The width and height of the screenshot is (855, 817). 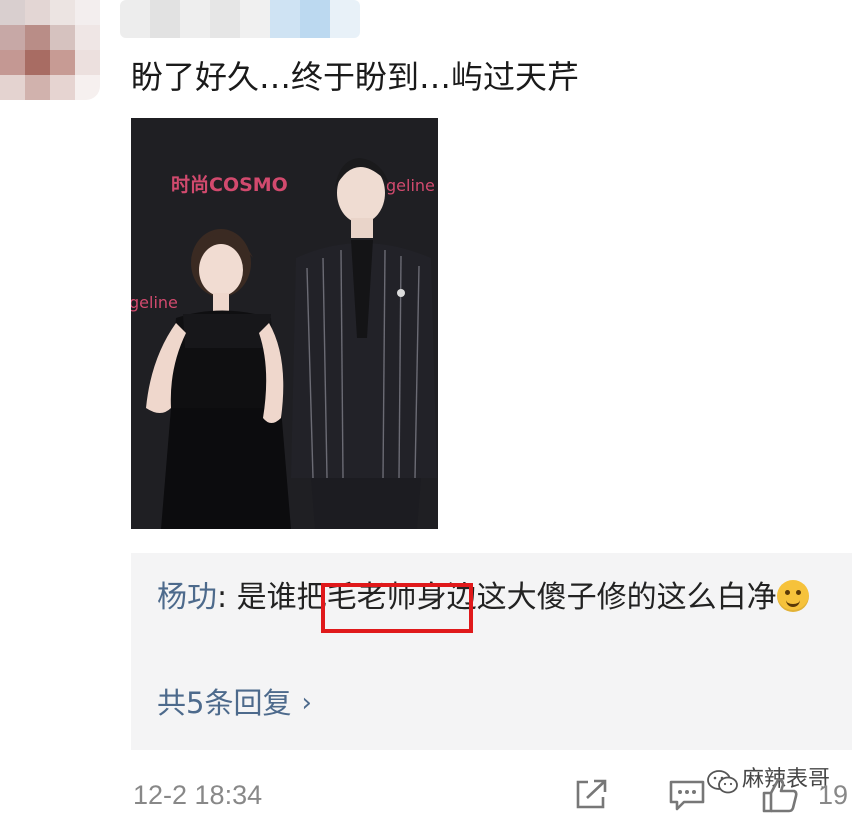 I want to click on more-replies-link: 共5条回复 ›, so click(x=234, y=703).